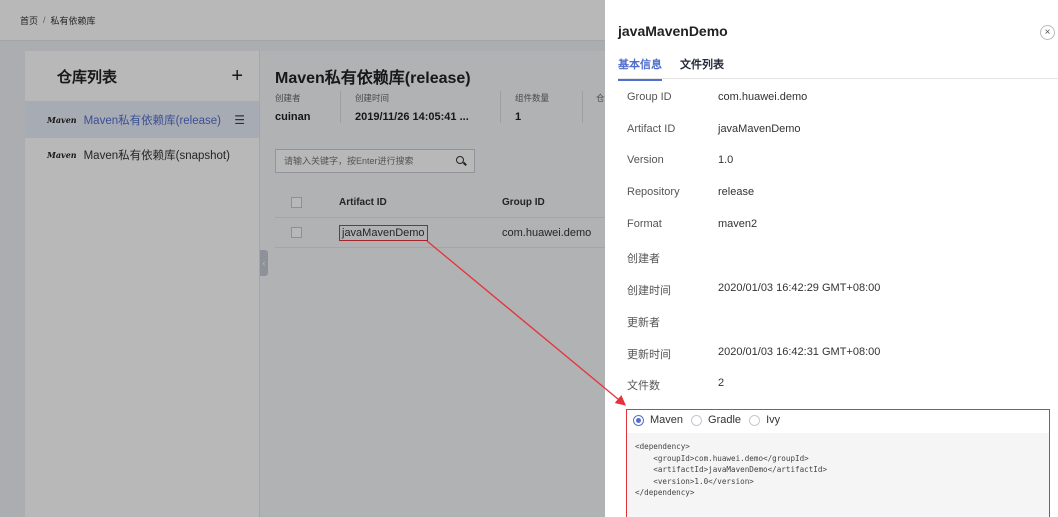 The height and width of the screenshot is (517, 1058). I want to click on info-label-format: Format, so click(644, 224).